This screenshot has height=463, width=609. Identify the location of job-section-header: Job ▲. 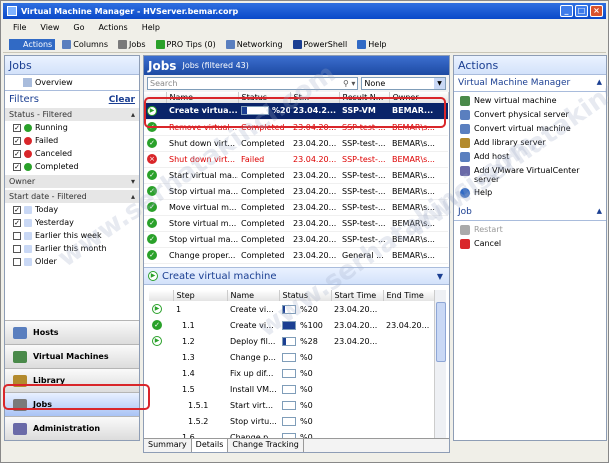
(530, 212).